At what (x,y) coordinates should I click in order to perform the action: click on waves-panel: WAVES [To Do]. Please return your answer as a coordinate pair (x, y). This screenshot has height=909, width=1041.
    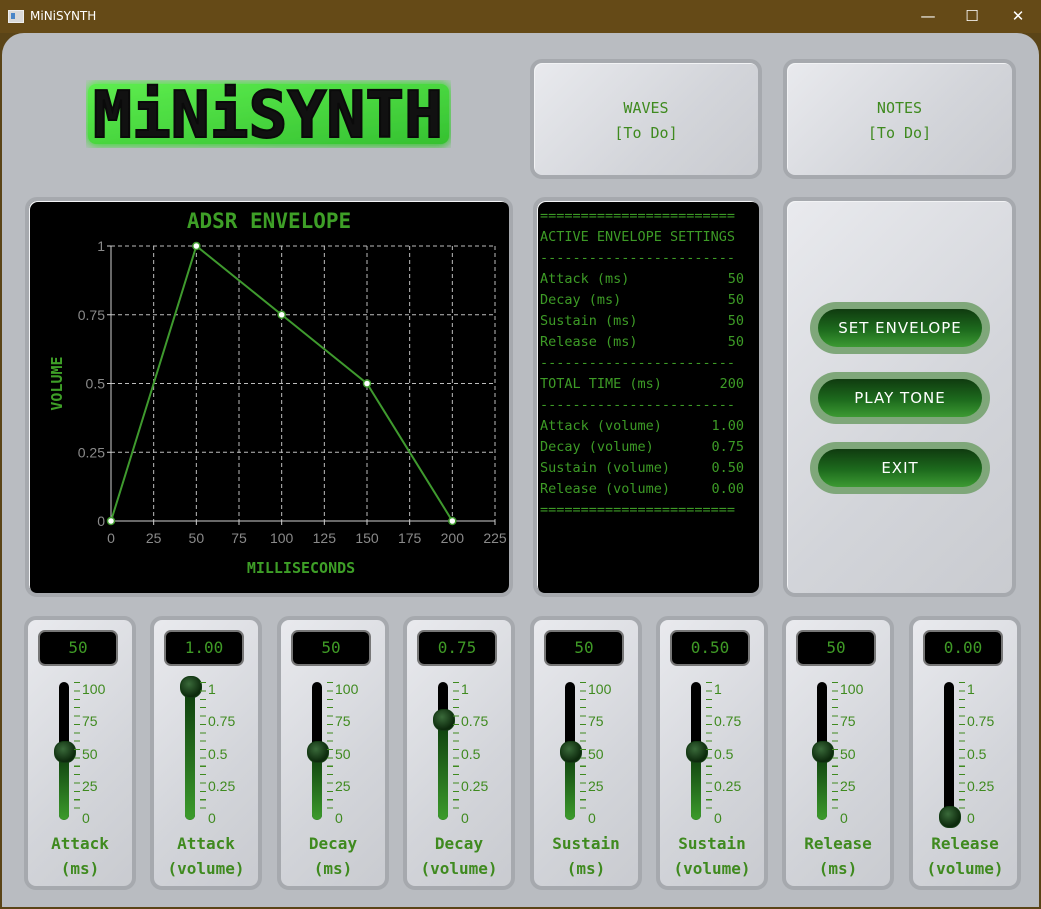
    Looking at the image, I should click on (646, 119).